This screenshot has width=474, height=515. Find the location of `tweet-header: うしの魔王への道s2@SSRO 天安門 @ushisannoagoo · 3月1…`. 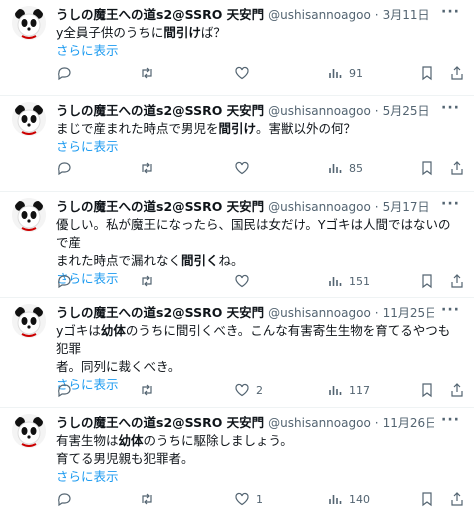

tweet-header: うしの魔王への道s2@SSRO 天安門 @ushisannoagoo · 3月1… is located at coordinates (245, 15).